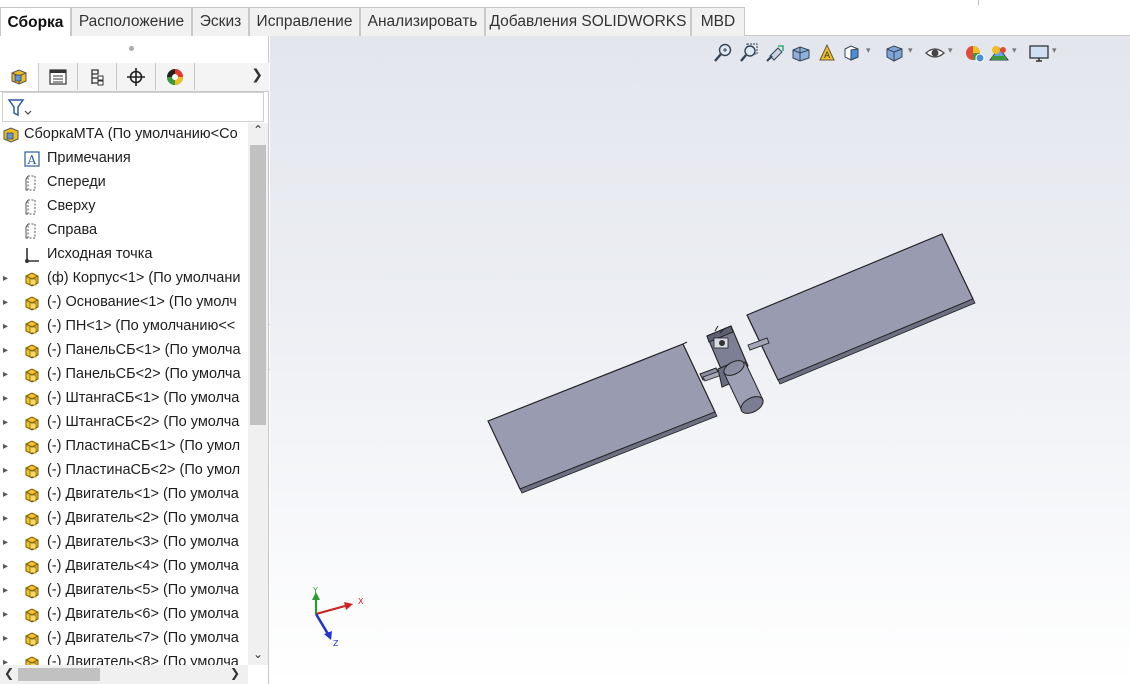 The width and height of the screenshot is (1130, 684). Describe the element at coordinates (124, 375) in the screenshot. I see `tree-item: ▸ (-) ПанельСБ<2> (По умолча` at that location.